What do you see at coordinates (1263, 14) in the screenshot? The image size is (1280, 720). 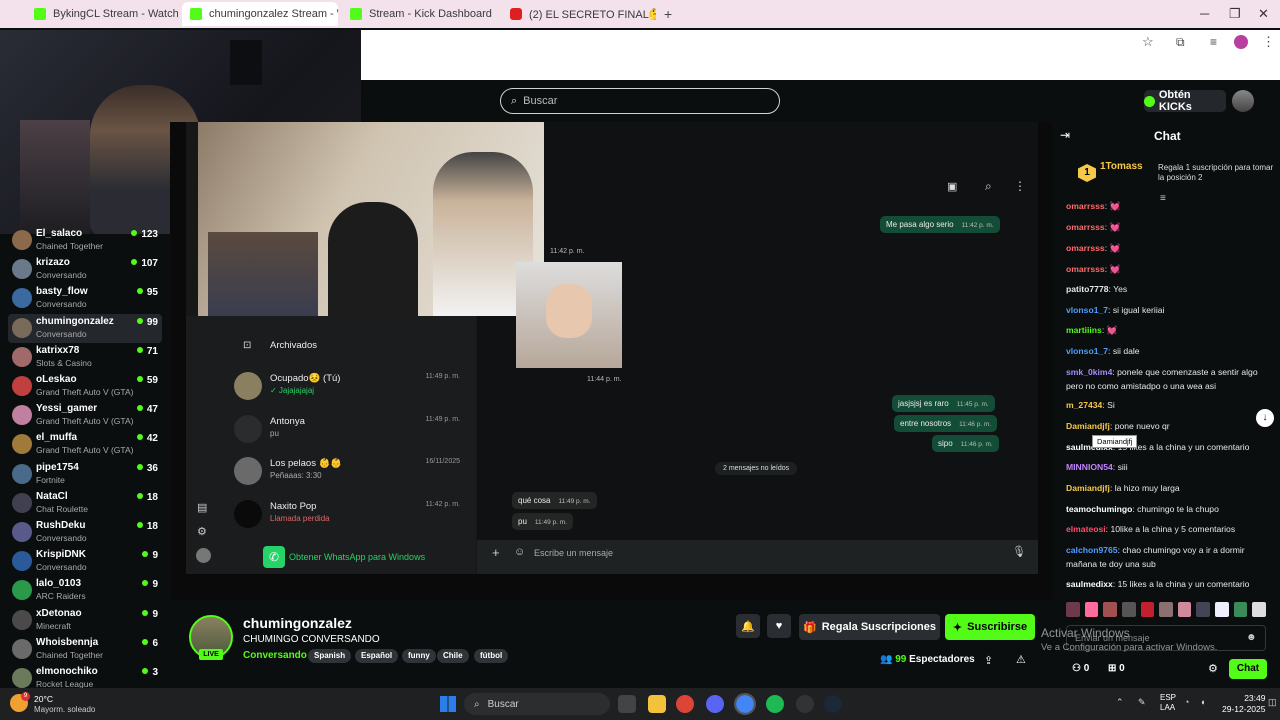 I see `close-window-icon: ✕` at bounding box center [1263, 14].